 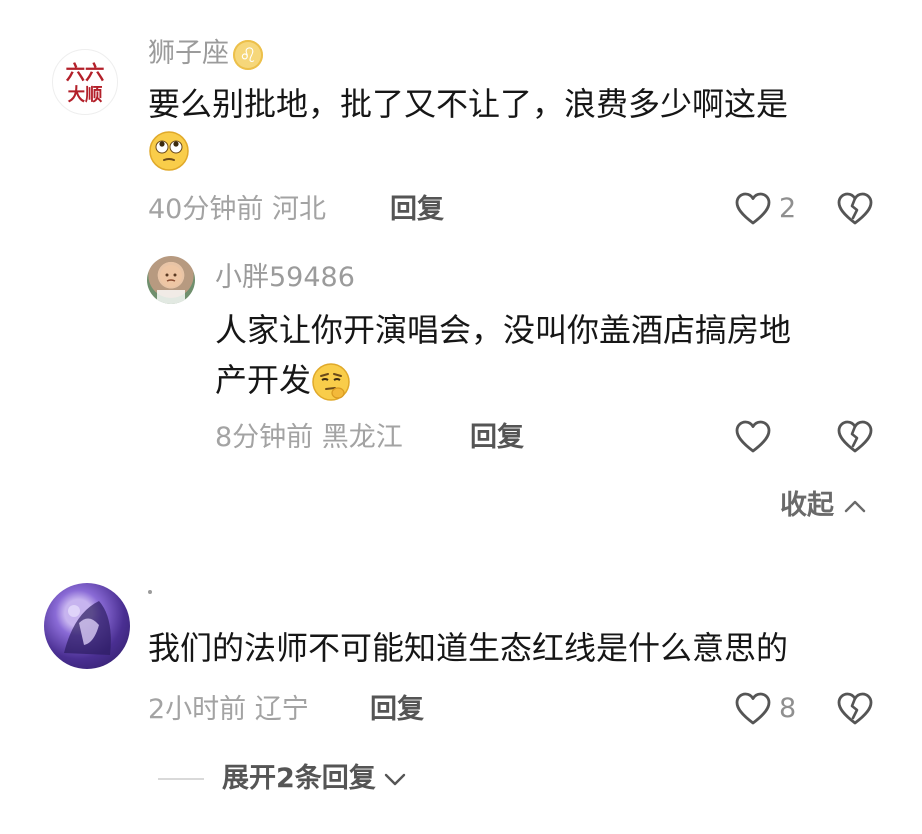 What do you see at coordinates (281, 709) in the screenshot?
I see `comment-location: 辽宁` at bounding box center [281, 709].